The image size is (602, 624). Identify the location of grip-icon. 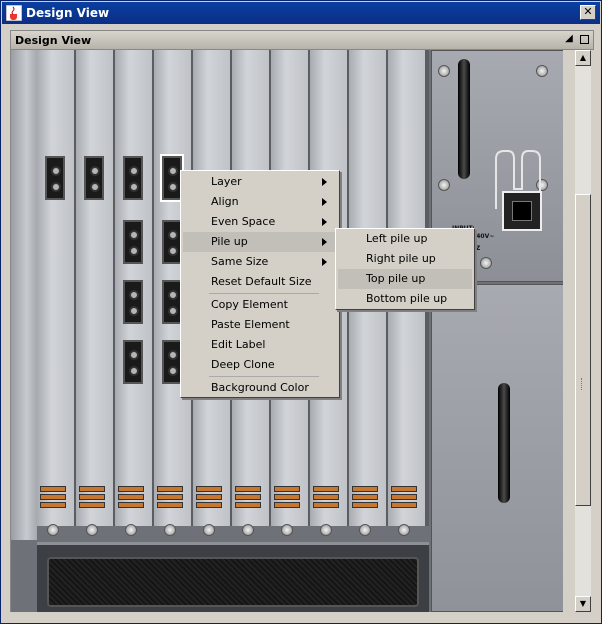
(582, 384).